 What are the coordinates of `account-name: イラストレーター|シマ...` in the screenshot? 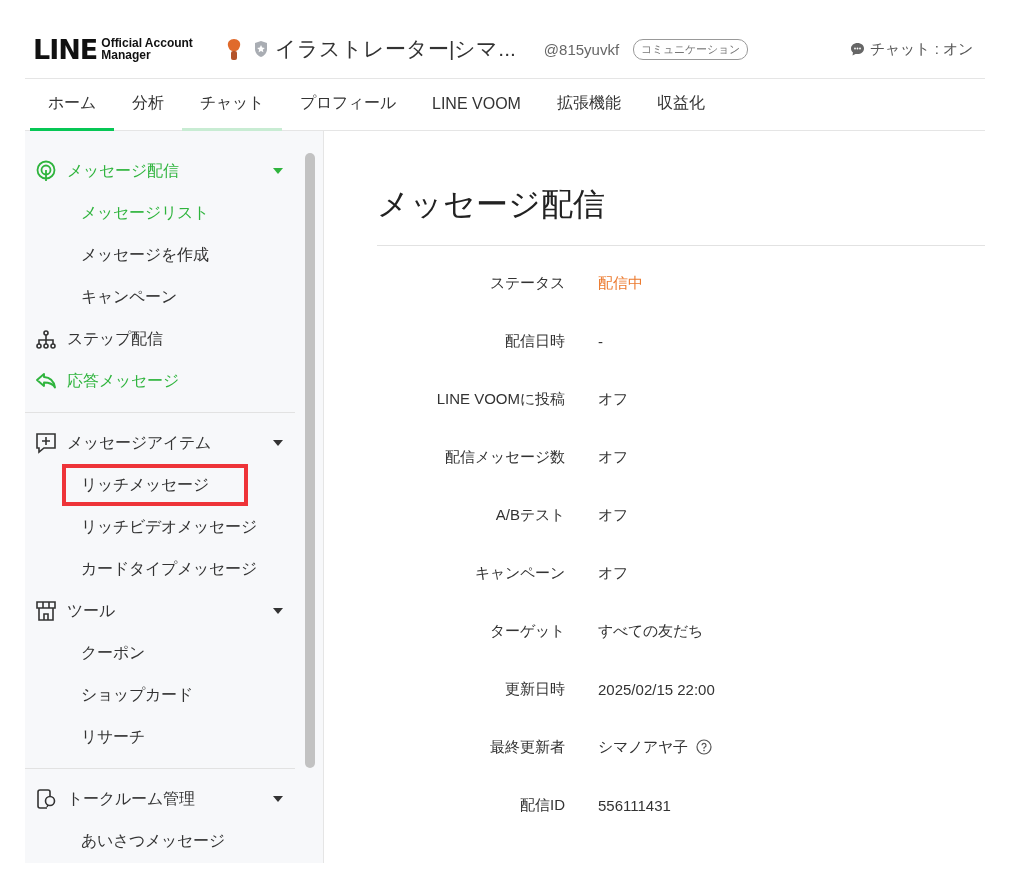 It's located at (395, 49).